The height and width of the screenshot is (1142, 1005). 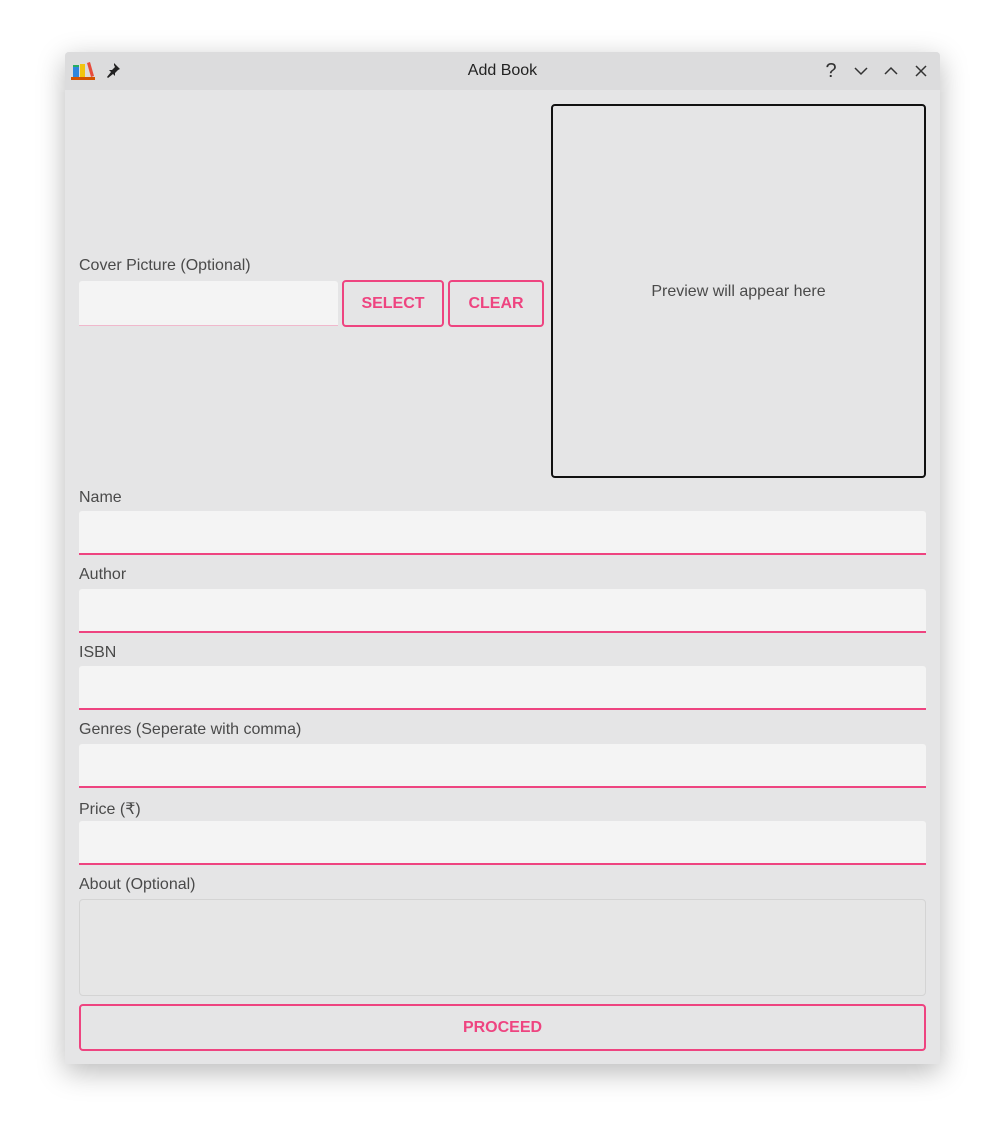 I want to click on about-label: About (Optional), so click(x=137, y=884).